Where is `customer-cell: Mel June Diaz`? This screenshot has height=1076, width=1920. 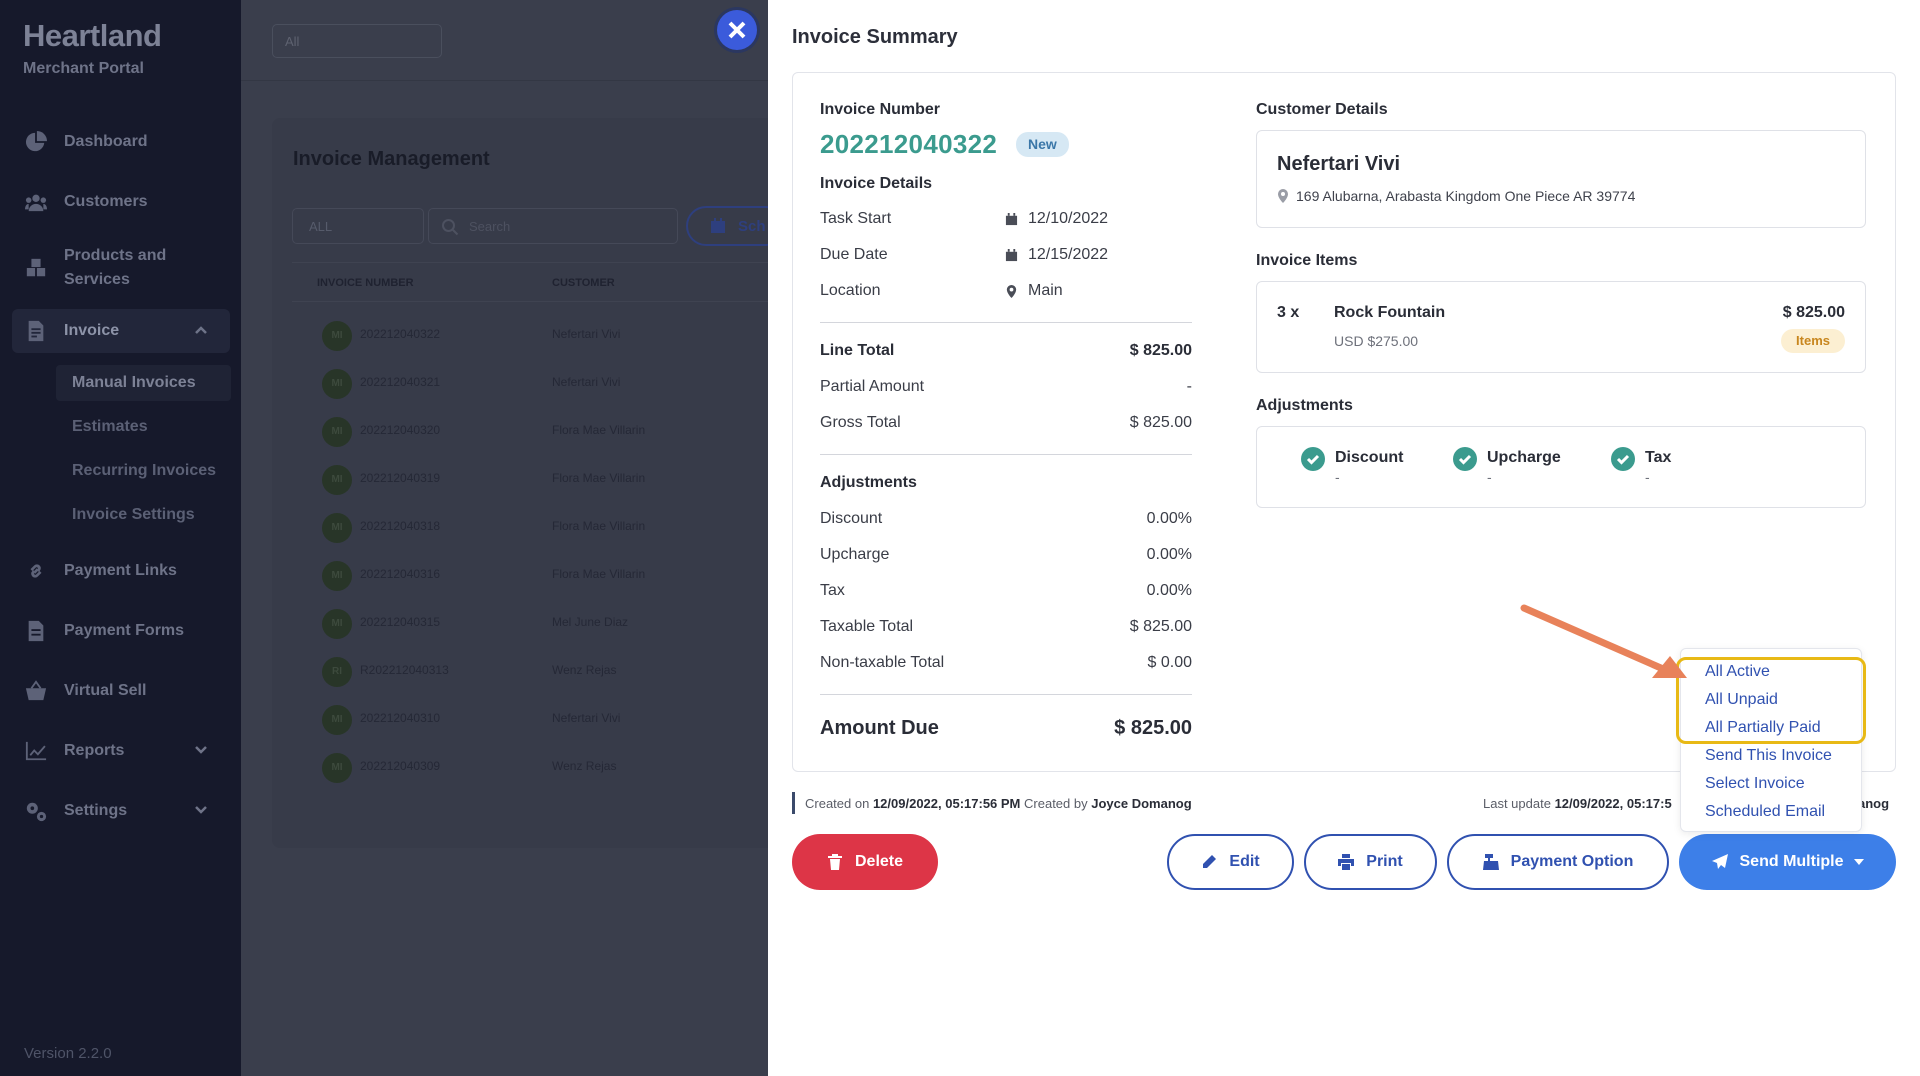 customer-cell: Mel June Diaz is located at coordinates (590, 622).